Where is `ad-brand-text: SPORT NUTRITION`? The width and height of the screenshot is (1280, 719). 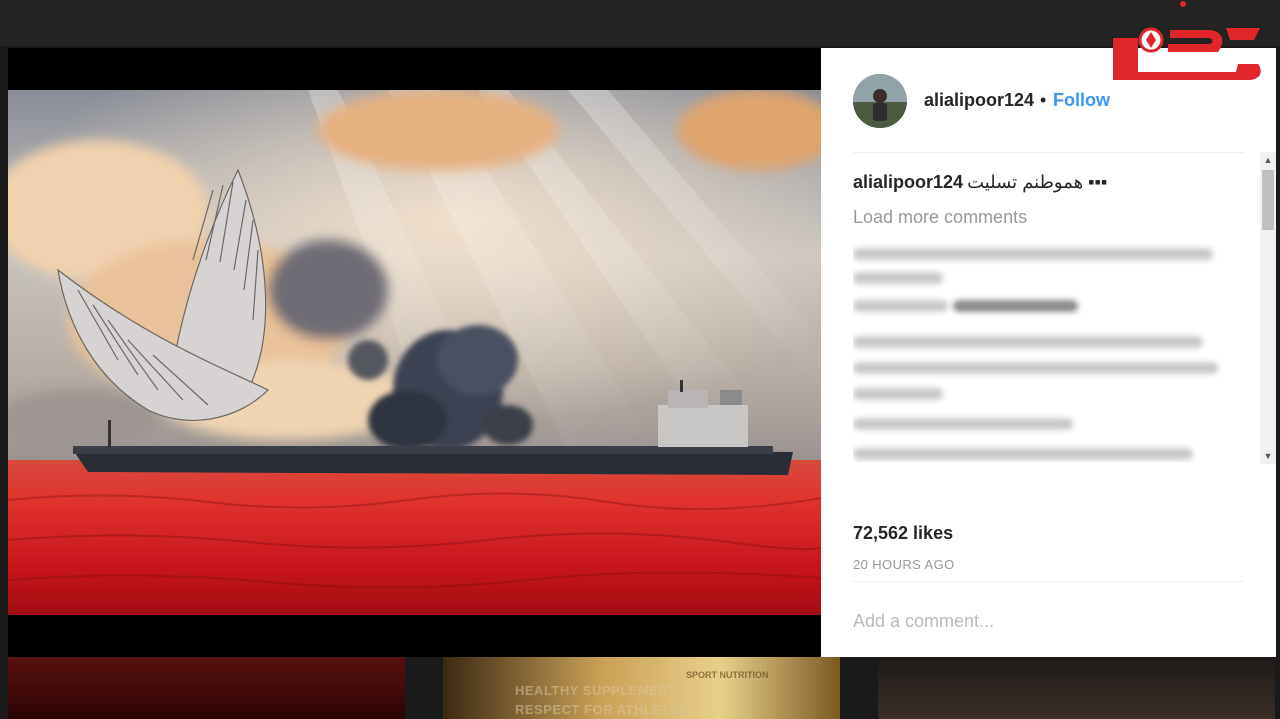
ad-brand-text: SPORT NUTRITION is located at coordinates (727, 675).